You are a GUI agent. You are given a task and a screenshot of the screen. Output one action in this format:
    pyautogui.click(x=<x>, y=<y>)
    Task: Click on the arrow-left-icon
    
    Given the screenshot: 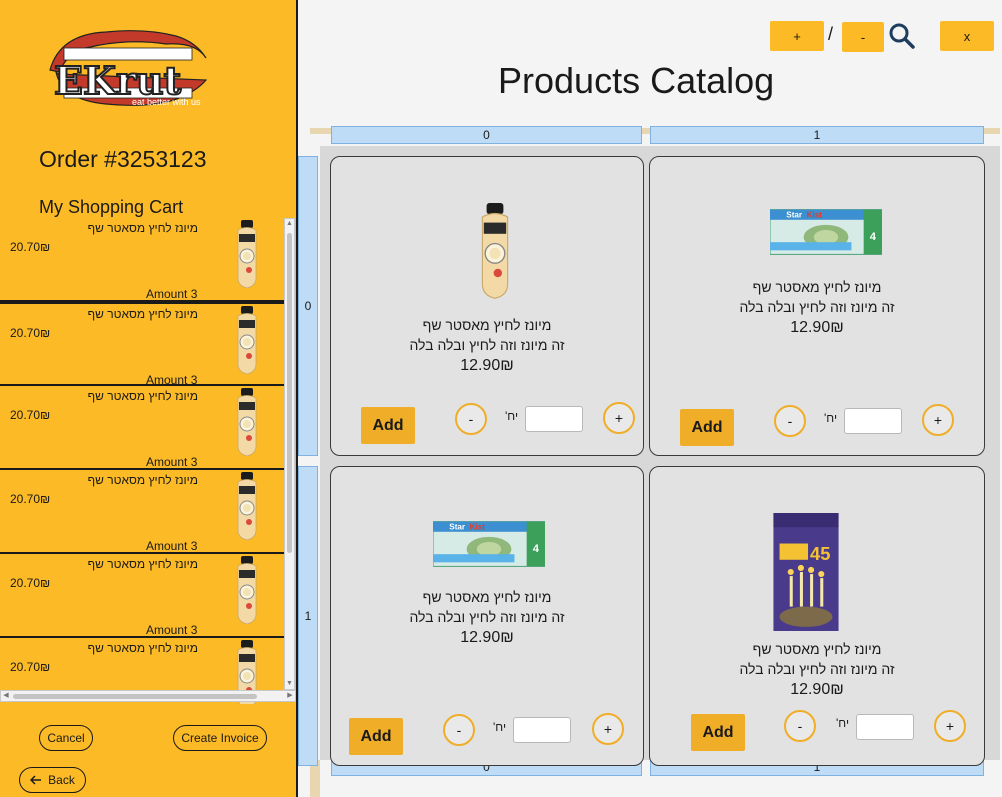 What is the action you would take?
    pyautogui.click(x=36, y=780)
    